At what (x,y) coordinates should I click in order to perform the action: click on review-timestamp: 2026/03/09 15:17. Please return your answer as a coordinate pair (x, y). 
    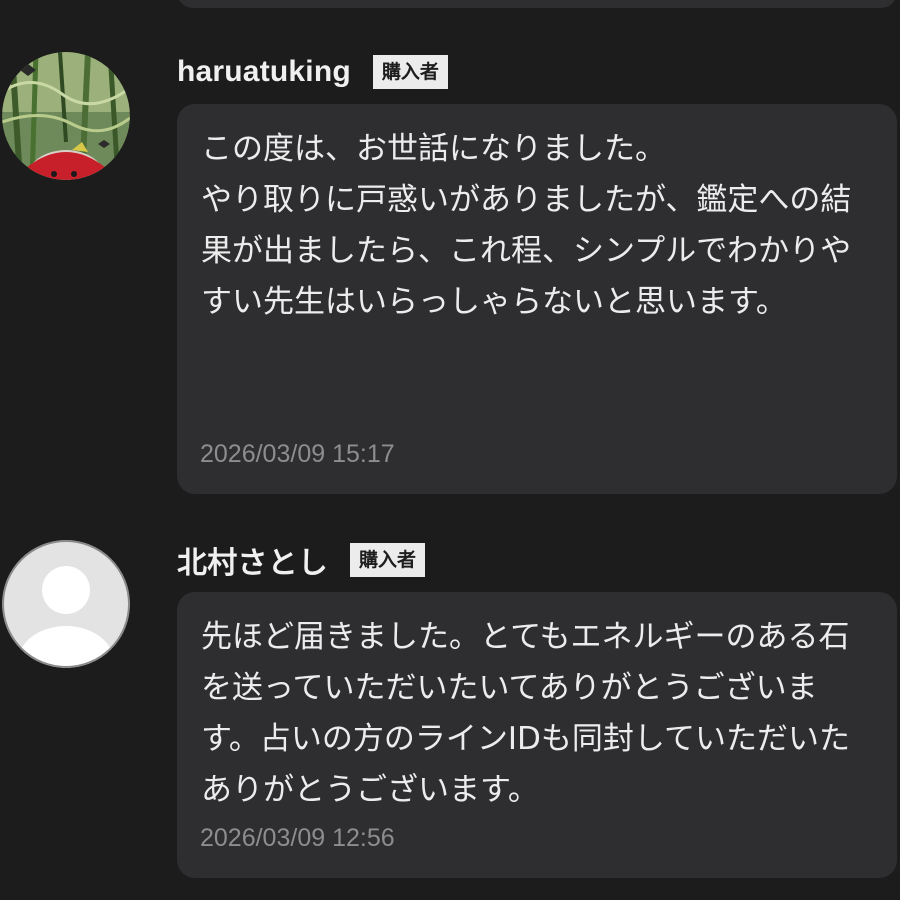
    Looking at the image, I should click on (297, 454).